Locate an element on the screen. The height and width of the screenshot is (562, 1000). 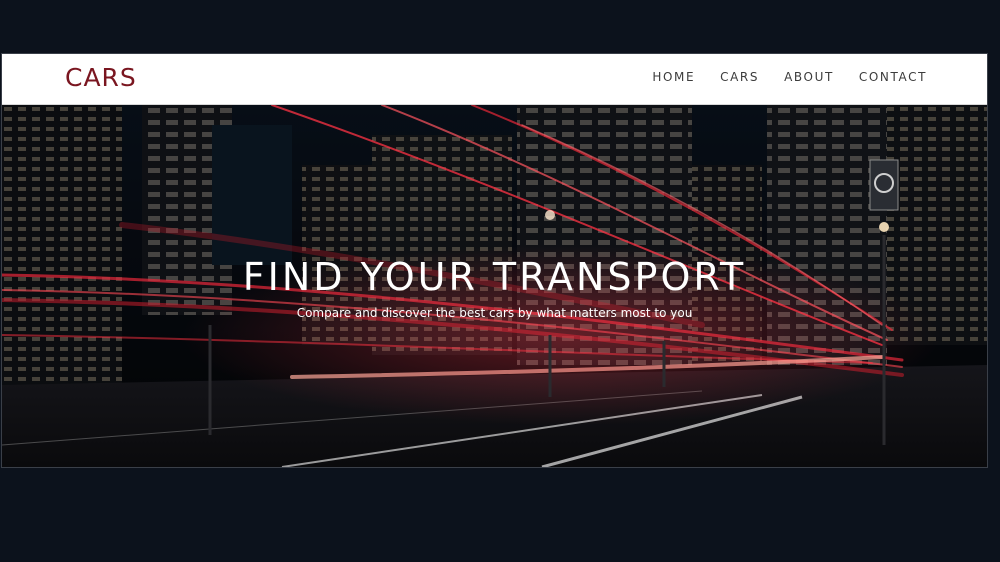
nav-links: HOME CARS ABOUT CONTACT is located at coordinates (789, 77).